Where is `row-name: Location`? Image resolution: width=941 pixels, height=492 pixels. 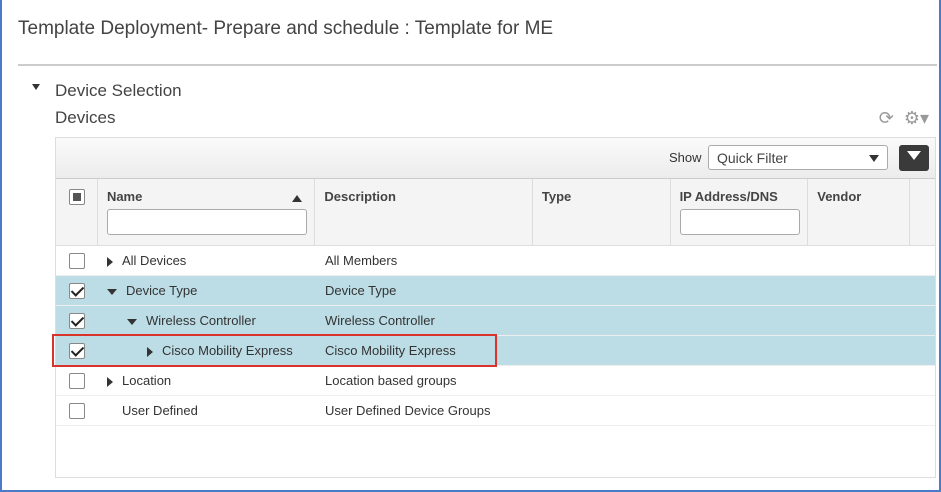
row-name: Location is located at coordinates (147, 380).